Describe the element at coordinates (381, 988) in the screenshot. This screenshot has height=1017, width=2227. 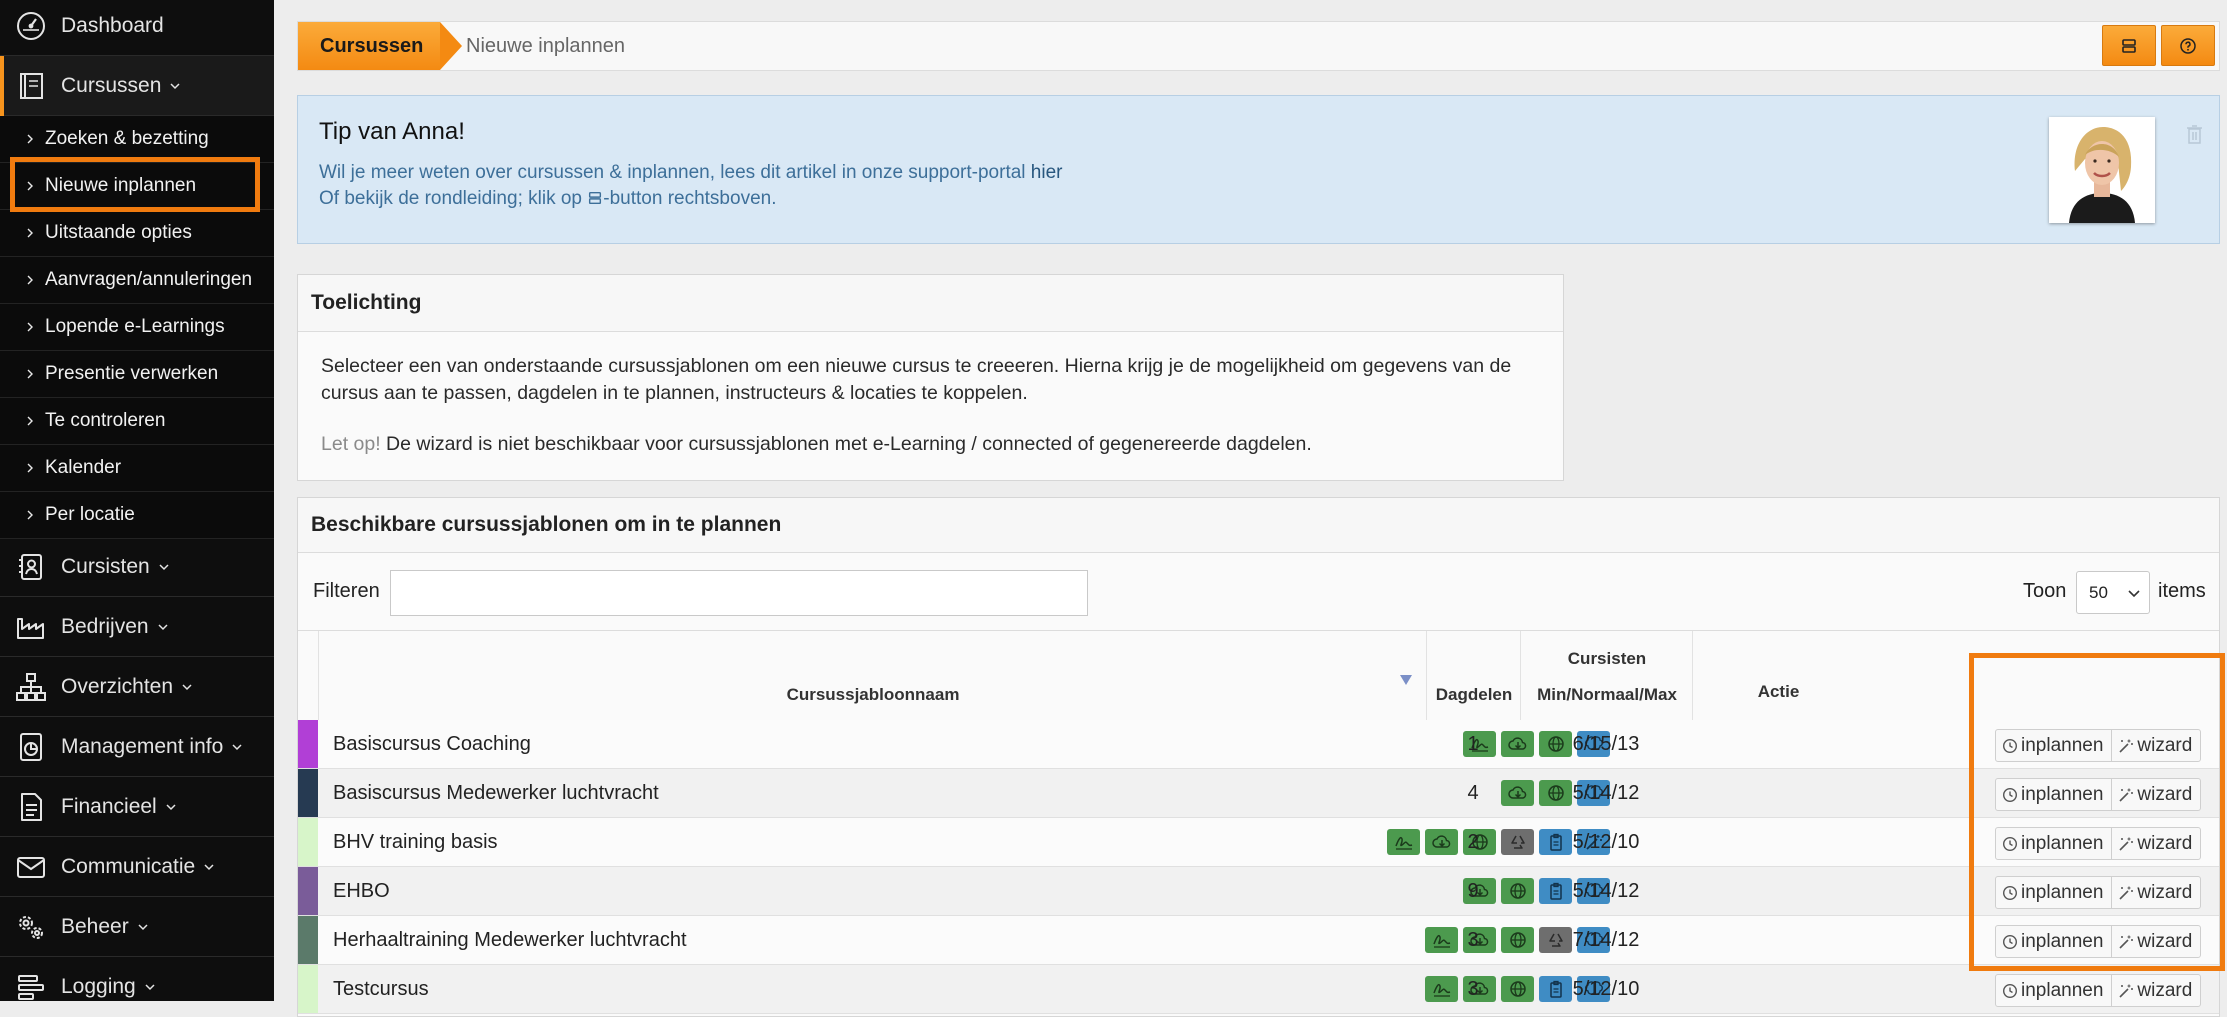
I see `template-name: Testcursus` at that location.